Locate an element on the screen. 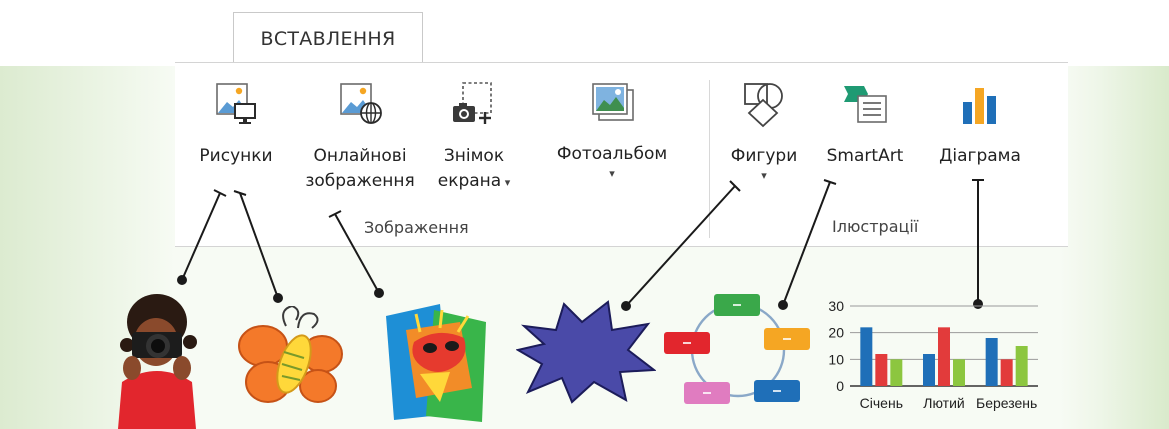 This screenshot has width=1169, height=429. chart-category-label: Лютий is located at coordinates (943, 403).